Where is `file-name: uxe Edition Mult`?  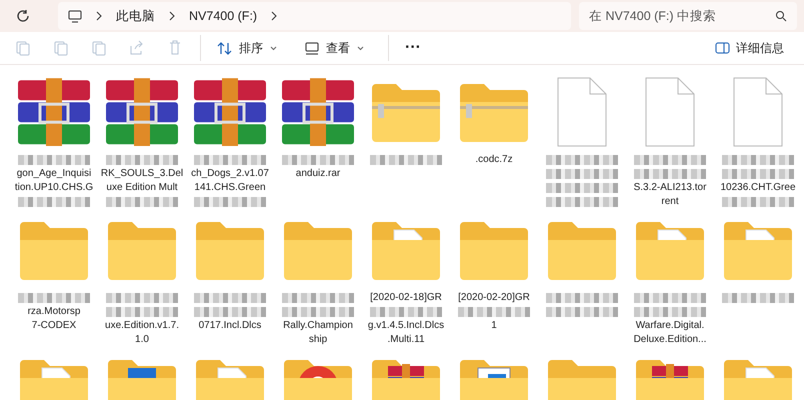 file-name: uxe Edition Mult is located at coordinates (142, 188).